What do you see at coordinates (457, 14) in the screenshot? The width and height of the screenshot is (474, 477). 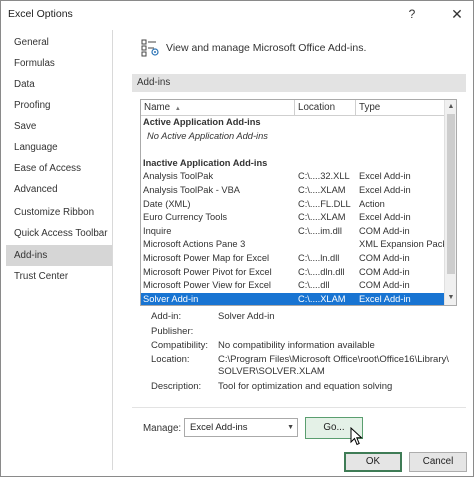 I see `close-icon: ✕` at bounding box center [457, 14].